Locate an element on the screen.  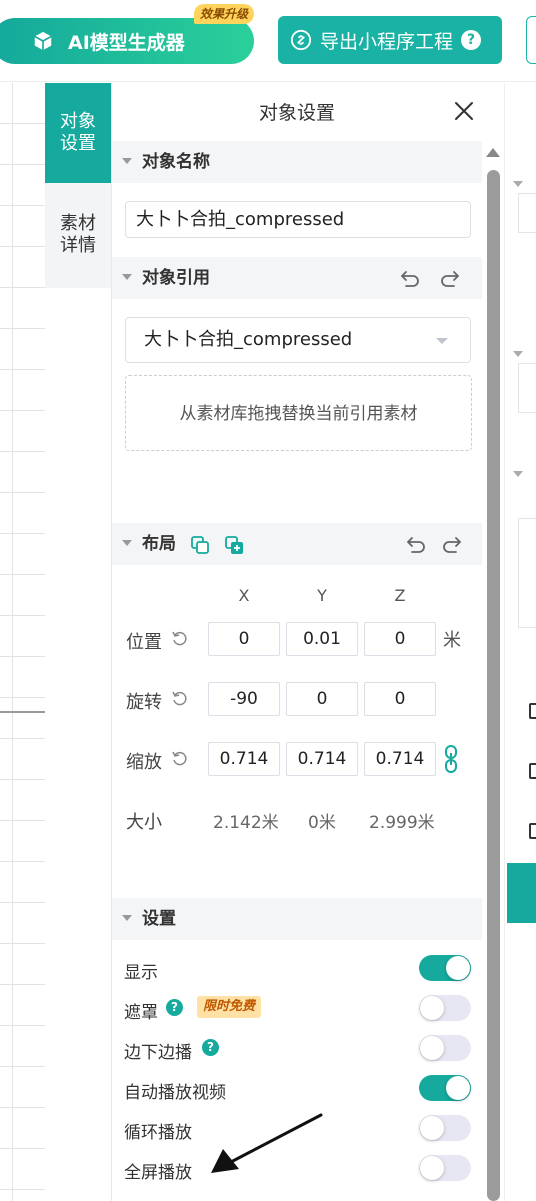
tab-asset-details: 素材 详情 is located at coordinates (78, 235).